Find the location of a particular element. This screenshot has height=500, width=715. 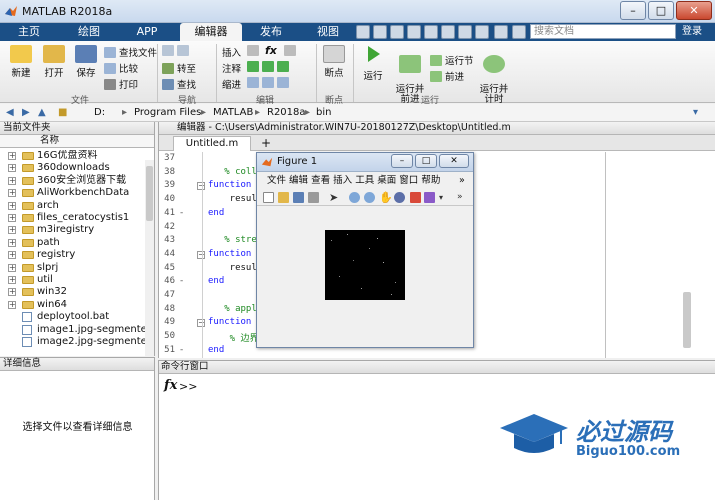

folder-item: + AliWorkbenchData is located at coordinates (72, 193).